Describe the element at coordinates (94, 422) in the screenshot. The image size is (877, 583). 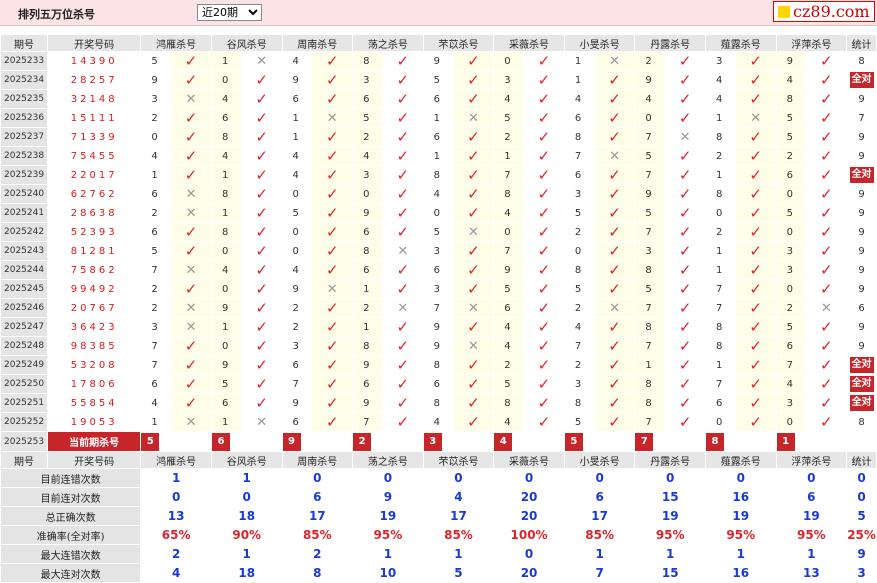
I see `draw-number: 19053` at that location.